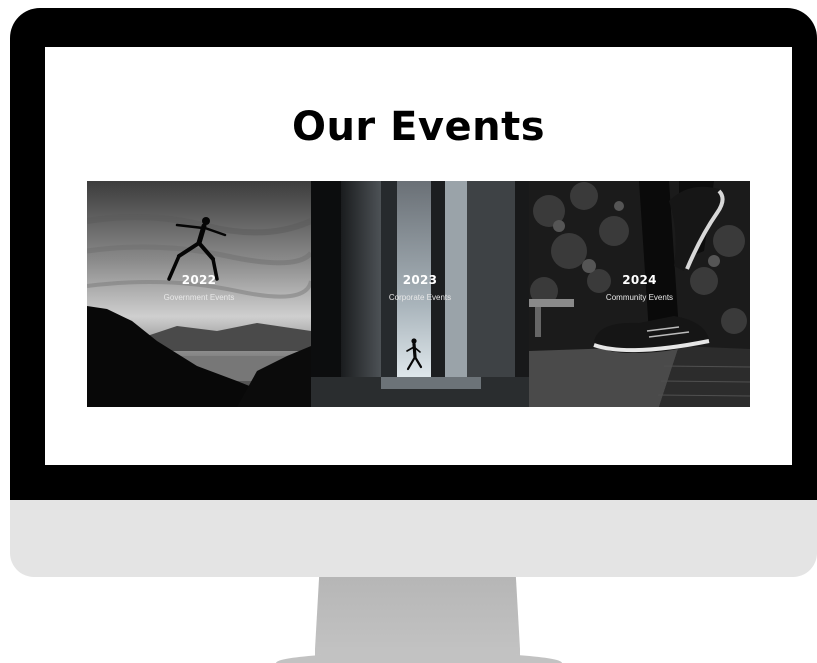 This screenshot has width=817, height=663. I want to click on event-card-2022: 2022 Government Events, so click(199, 294).